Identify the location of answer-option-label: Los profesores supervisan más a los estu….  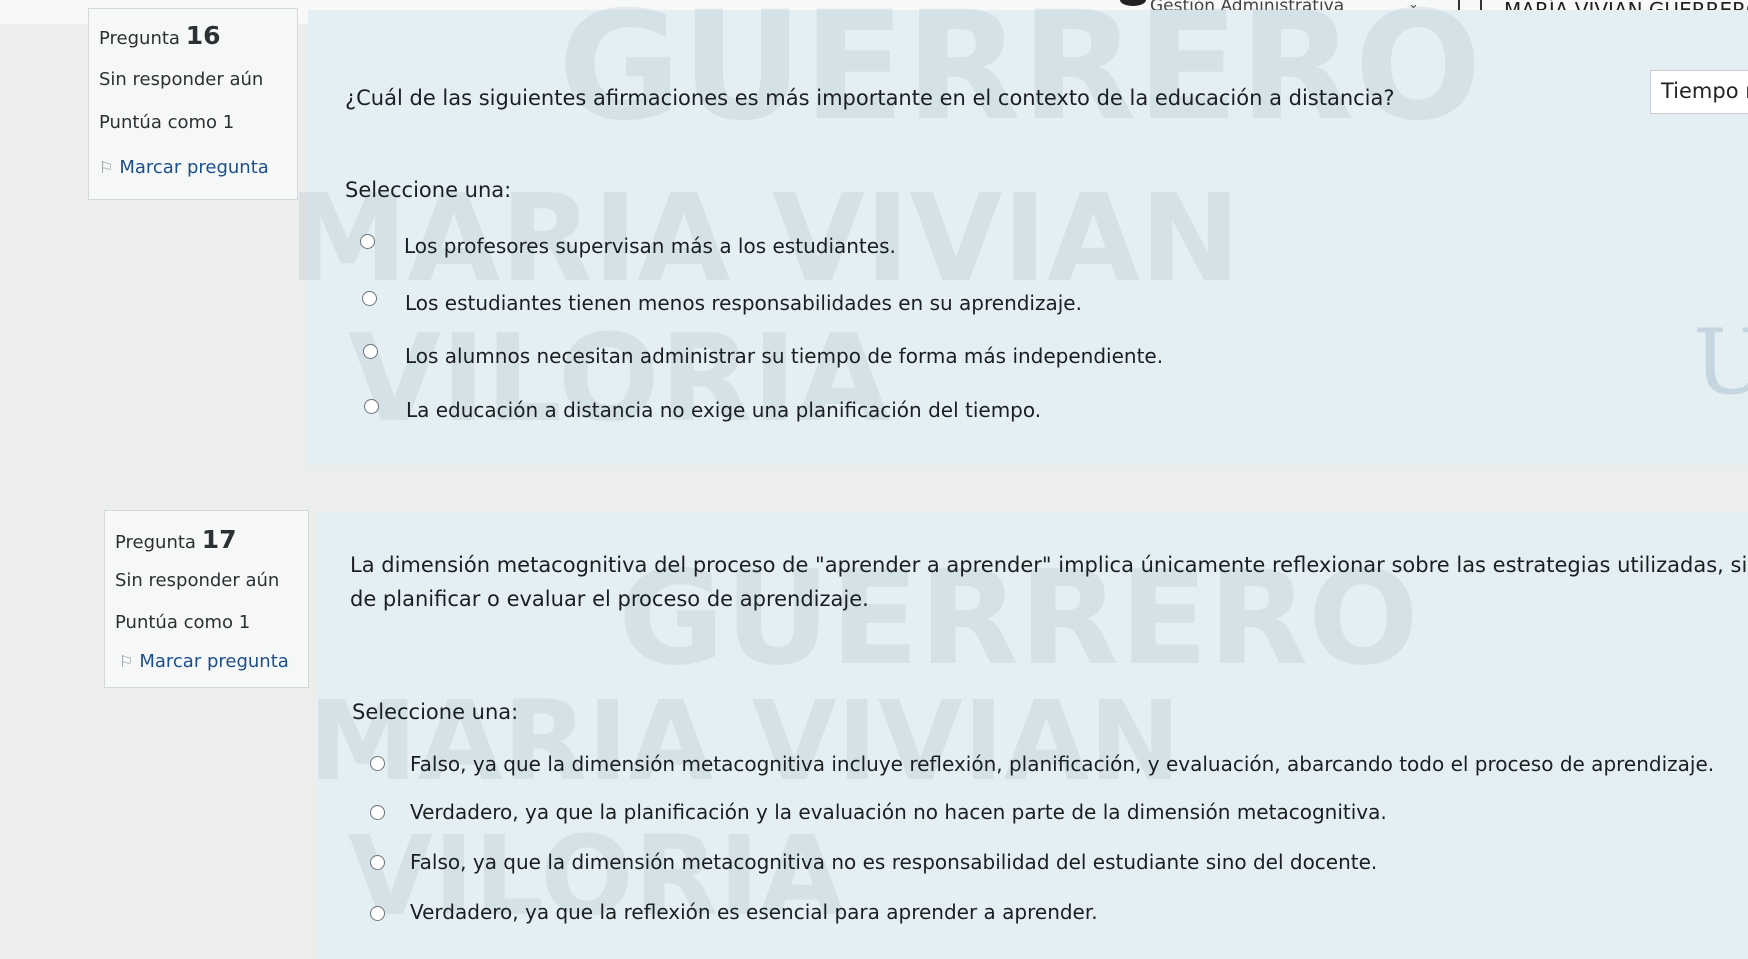
(650, 246).